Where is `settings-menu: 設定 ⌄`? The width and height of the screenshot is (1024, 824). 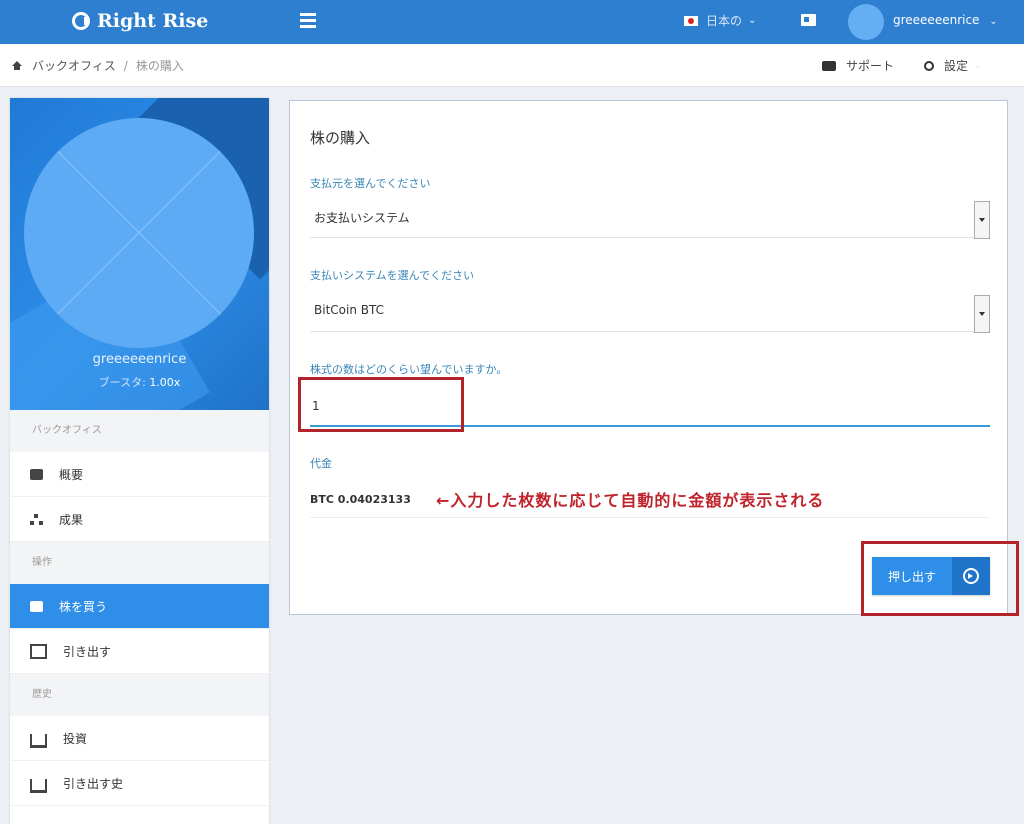
settings-menu: 設定 ⌄ is located at coordinates (953, 65).